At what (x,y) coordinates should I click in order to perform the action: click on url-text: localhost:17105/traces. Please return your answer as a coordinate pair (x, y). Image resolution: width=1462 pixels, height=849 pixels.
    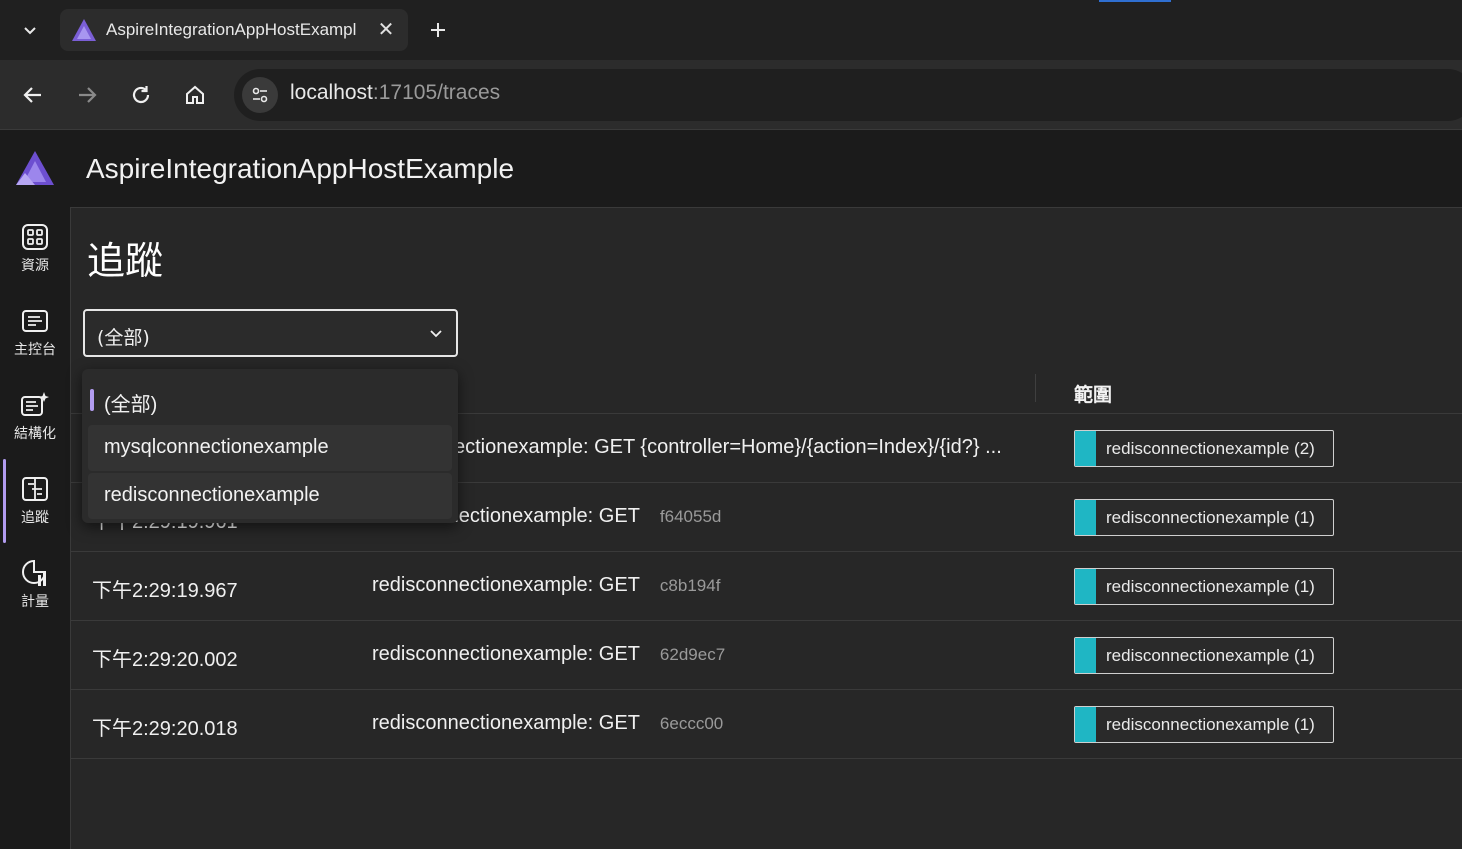
    Looking at the image, I should click on (395, 93).